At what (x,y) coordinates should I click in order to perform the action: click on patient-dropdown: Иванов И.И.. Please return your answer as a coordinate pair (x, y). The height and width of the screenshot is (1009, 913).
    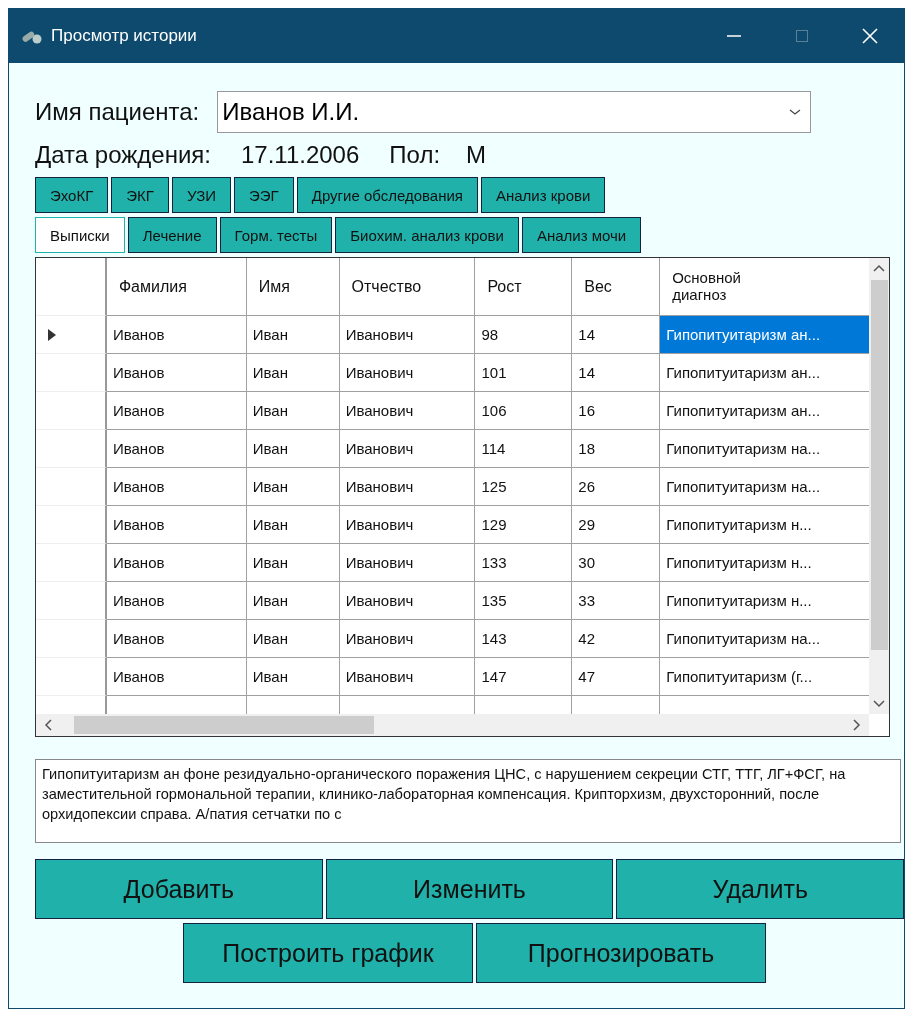
    Looking at the image, I should click on (514, 112).